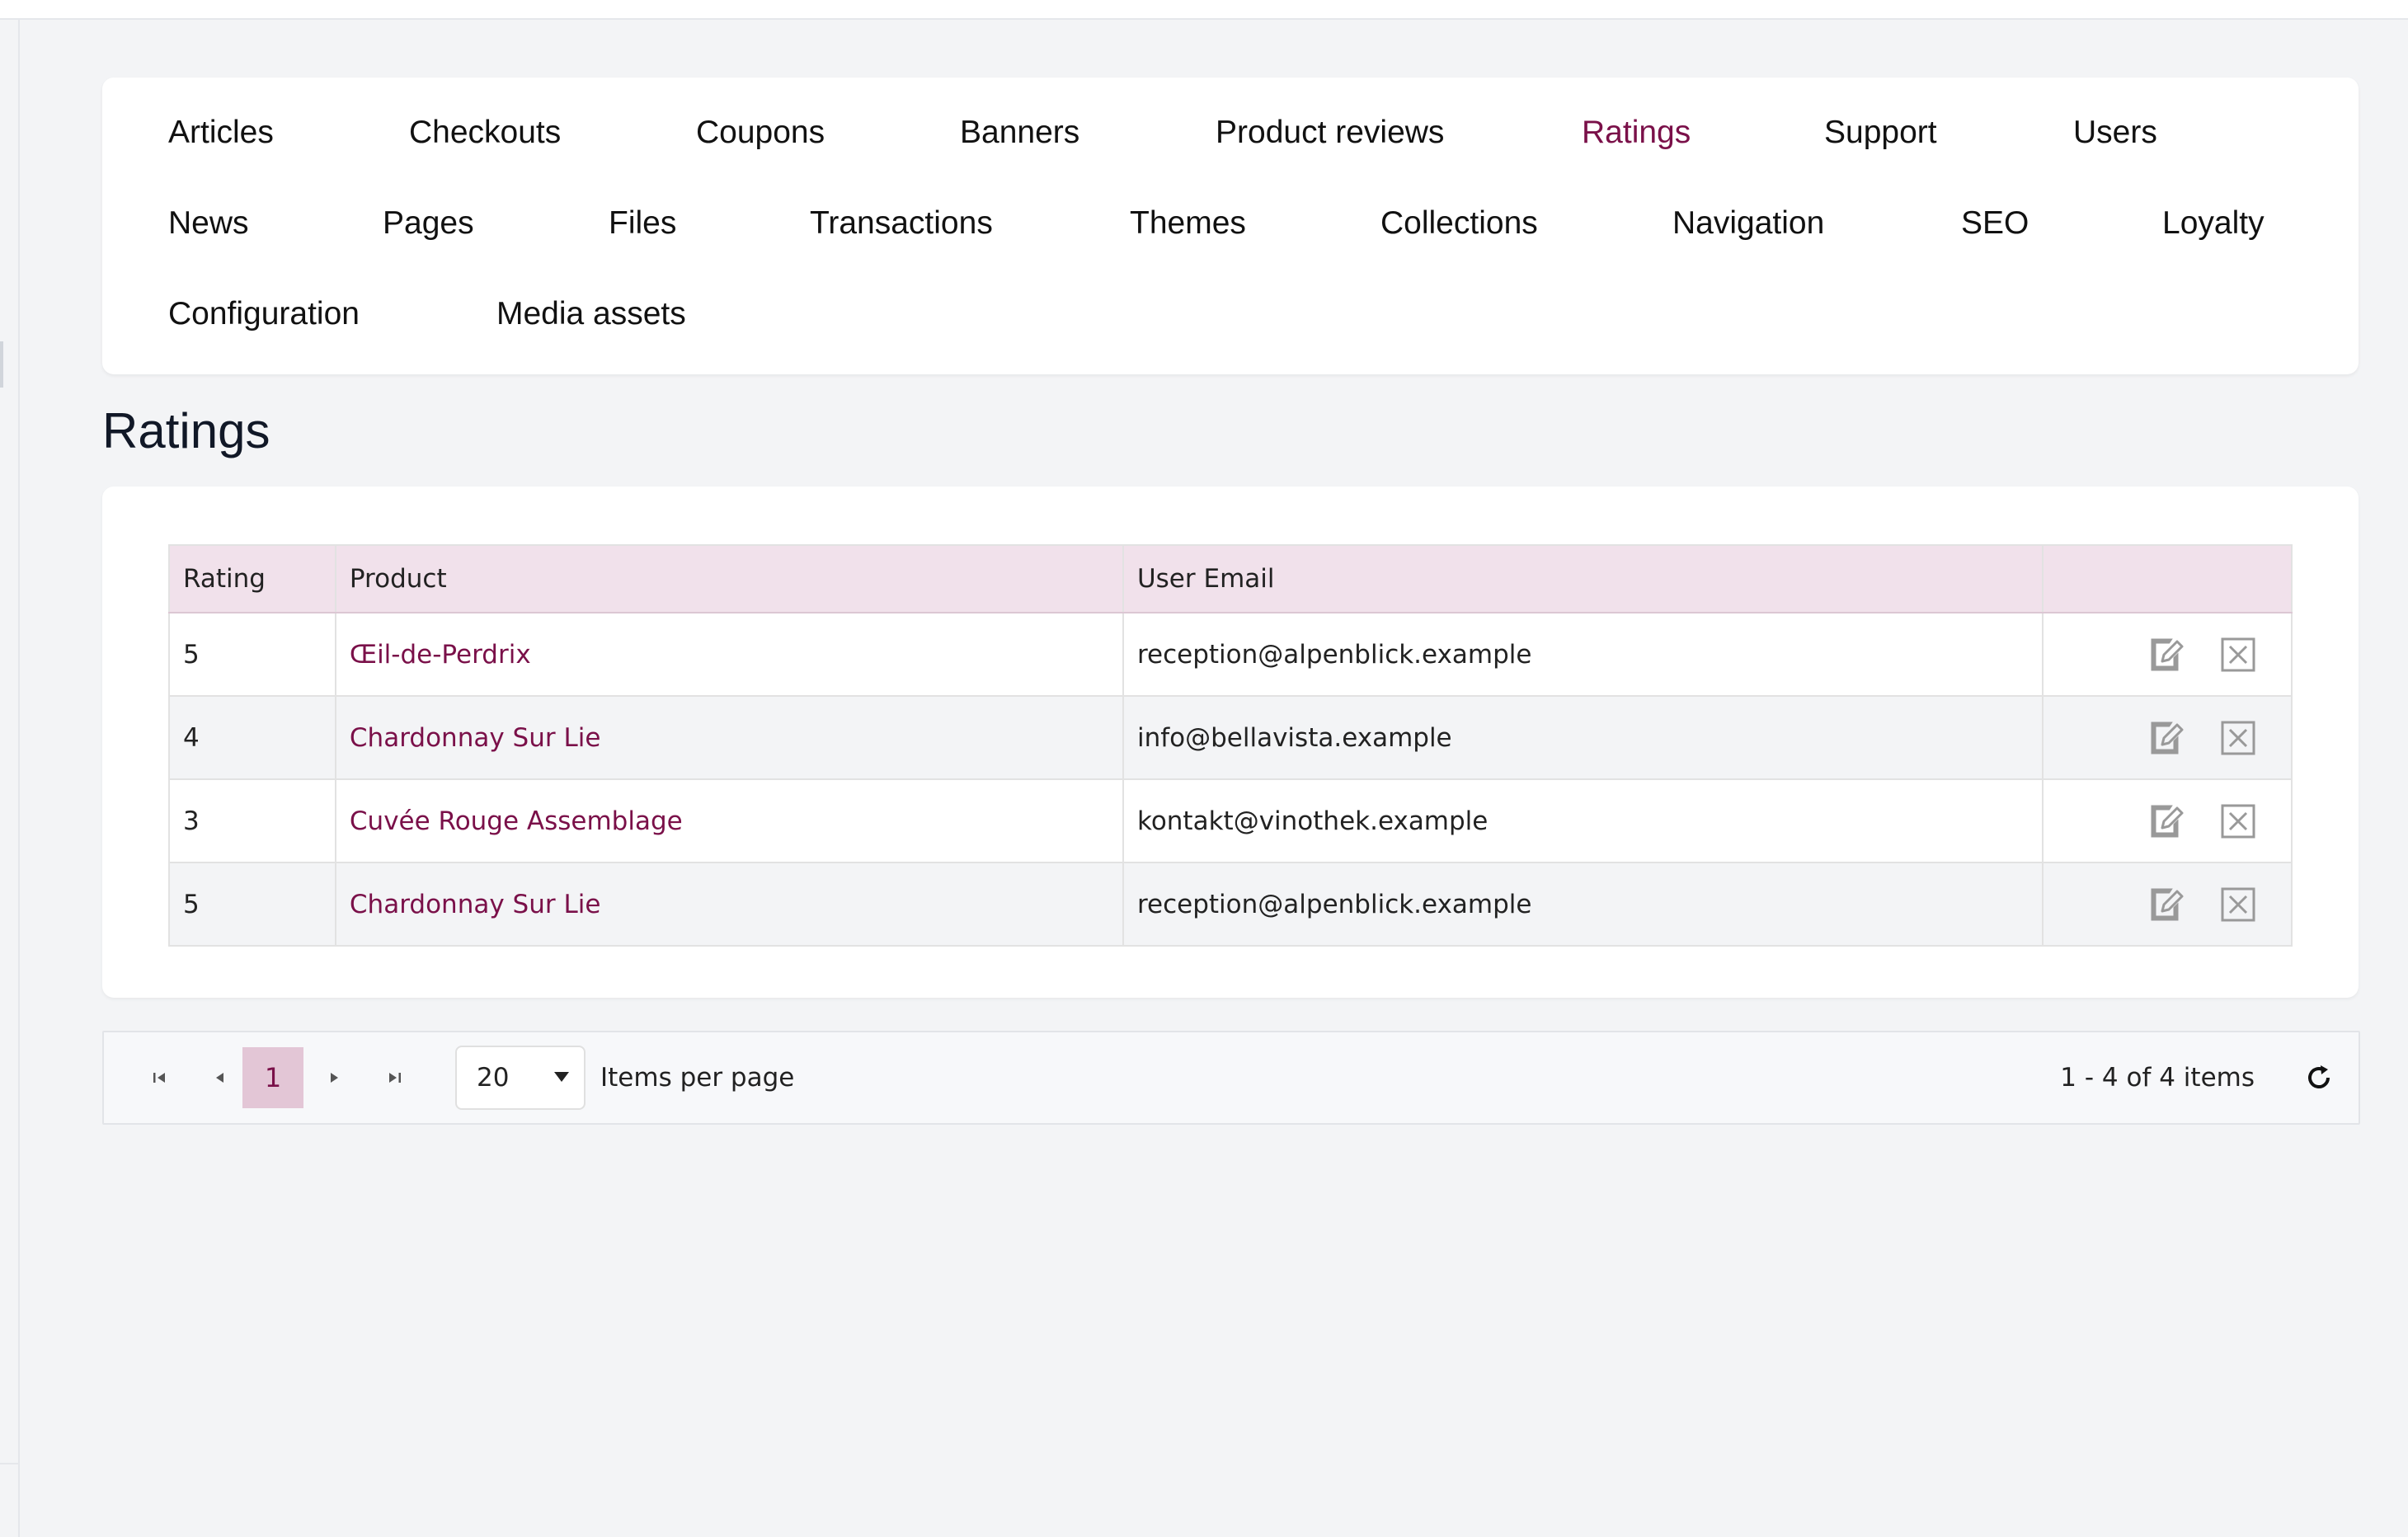  What do you see at coordinates (485, 133) in the screenshot?
I see `nav-checkouts: Checkouts` at bounding box center [485, 133].